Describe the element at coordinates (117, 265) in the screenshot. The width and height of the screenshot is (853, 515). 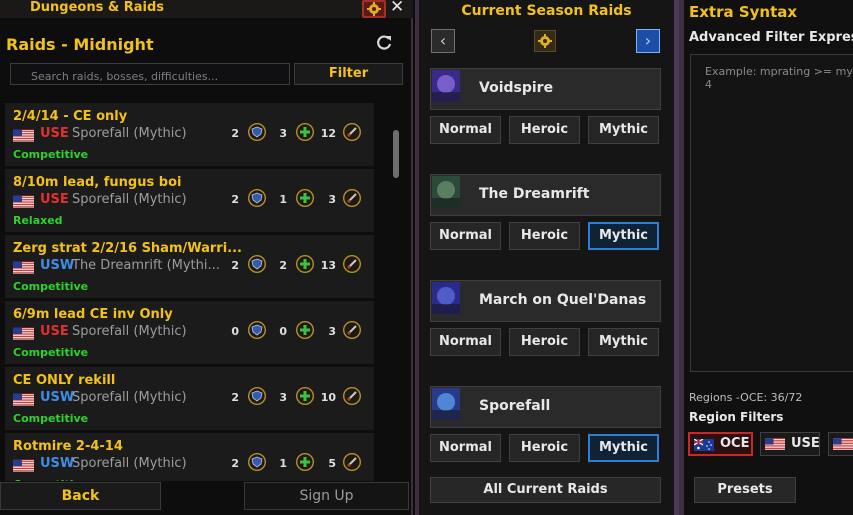
I see `raid-name-text: The Dreamrift` at that location.